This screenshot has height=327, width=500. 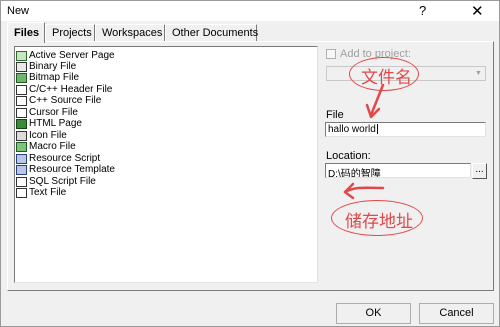 I want to click on bitmap-icon, so click(x=21, y=77).